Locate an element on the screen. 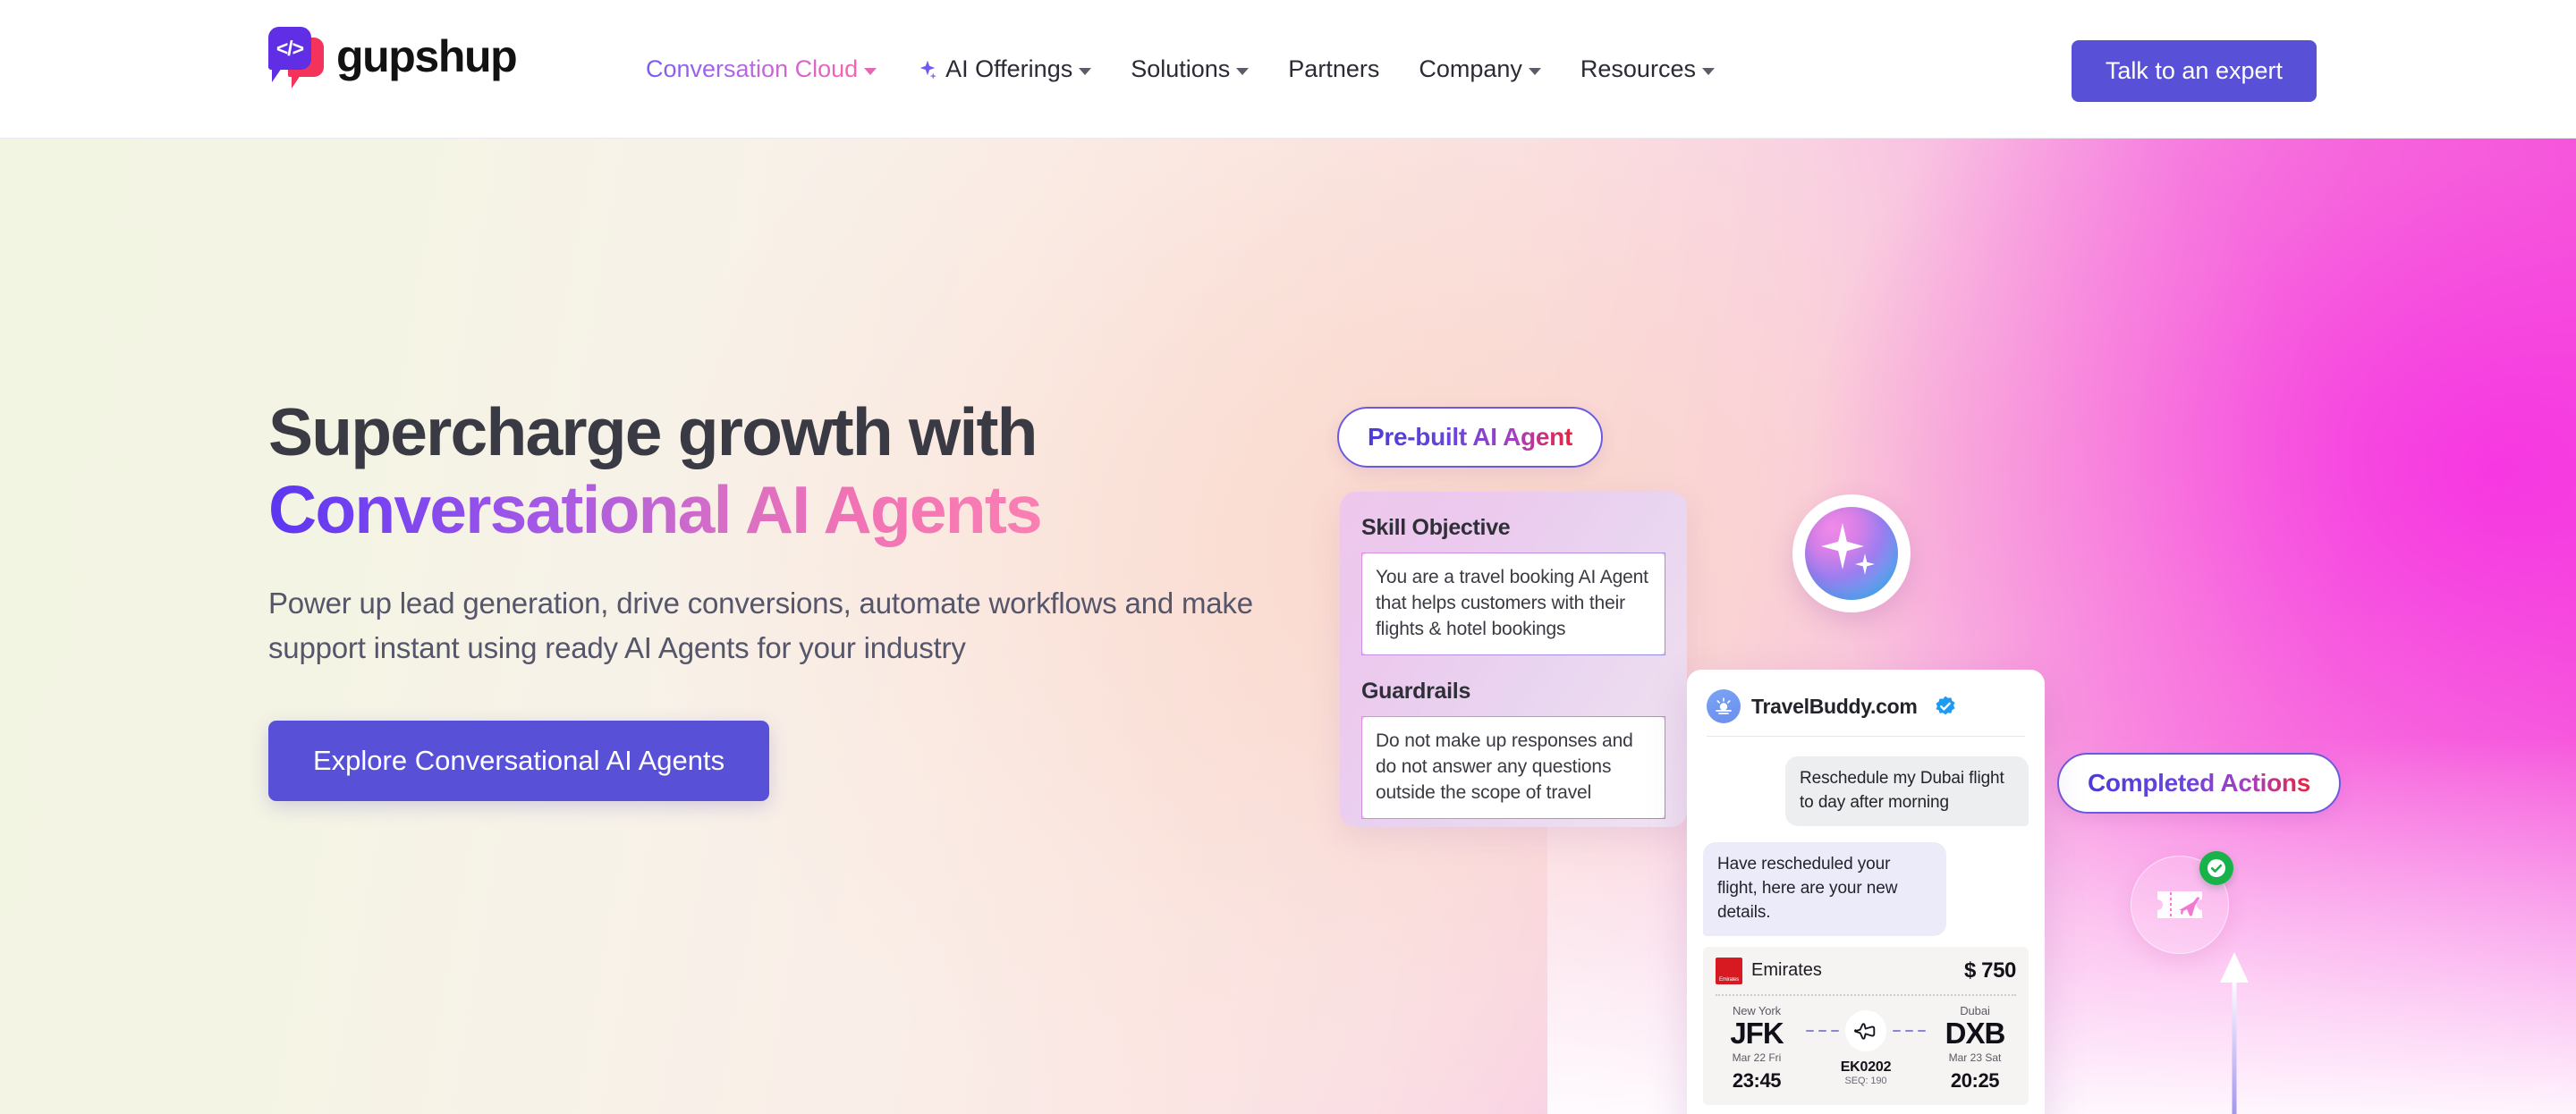  nav-item-label: AI Offerings is located at coordinates (1009, 68).